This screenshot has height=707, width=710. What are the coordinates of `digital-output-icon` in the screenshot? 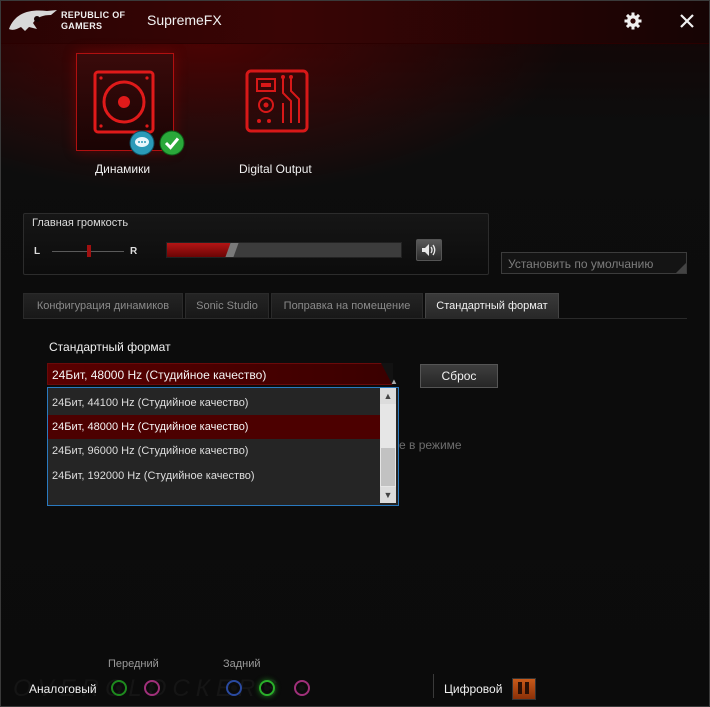 It's located at (277, 101).